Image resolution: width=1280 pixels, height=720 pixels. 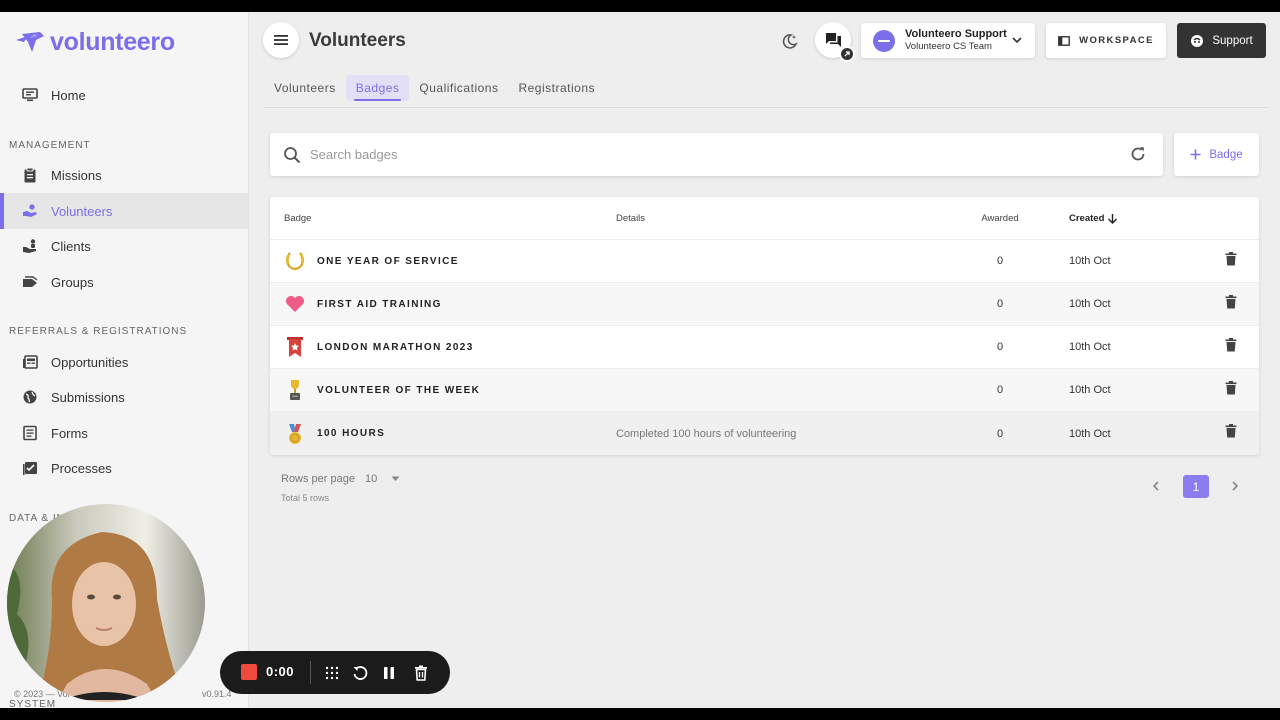 What do you see at coordinates (764, 390) in the screenshot?
I see `table-row: VOLUNTEER OF THE WEEK 0 10th Oct` at bounding box center [764, 390].